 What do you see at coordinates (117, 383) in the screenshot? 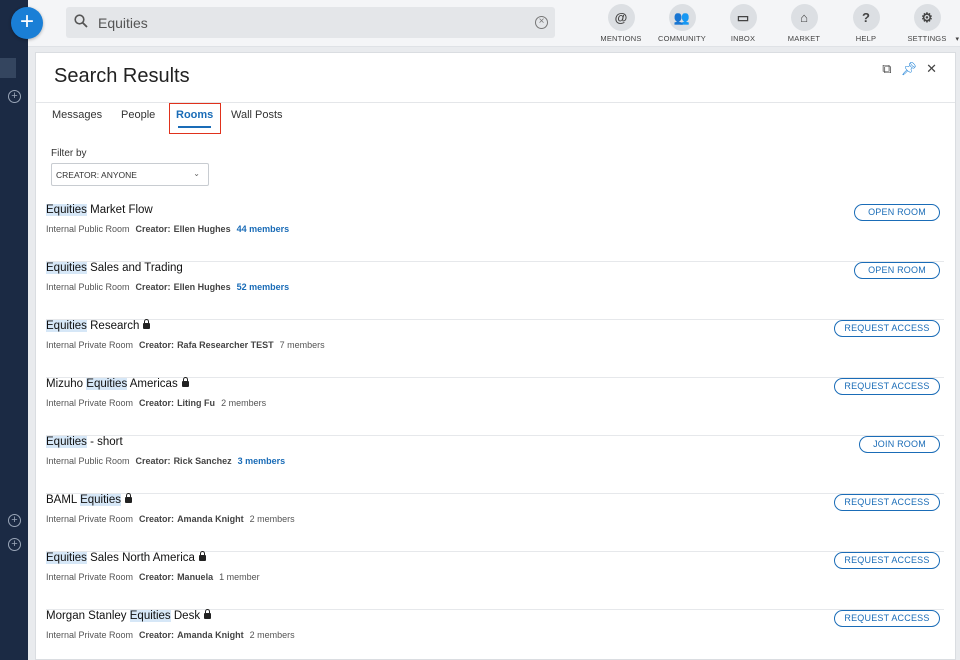
I see `room-name: Mizuho Equities Americas` at bounding box center [117, 383].